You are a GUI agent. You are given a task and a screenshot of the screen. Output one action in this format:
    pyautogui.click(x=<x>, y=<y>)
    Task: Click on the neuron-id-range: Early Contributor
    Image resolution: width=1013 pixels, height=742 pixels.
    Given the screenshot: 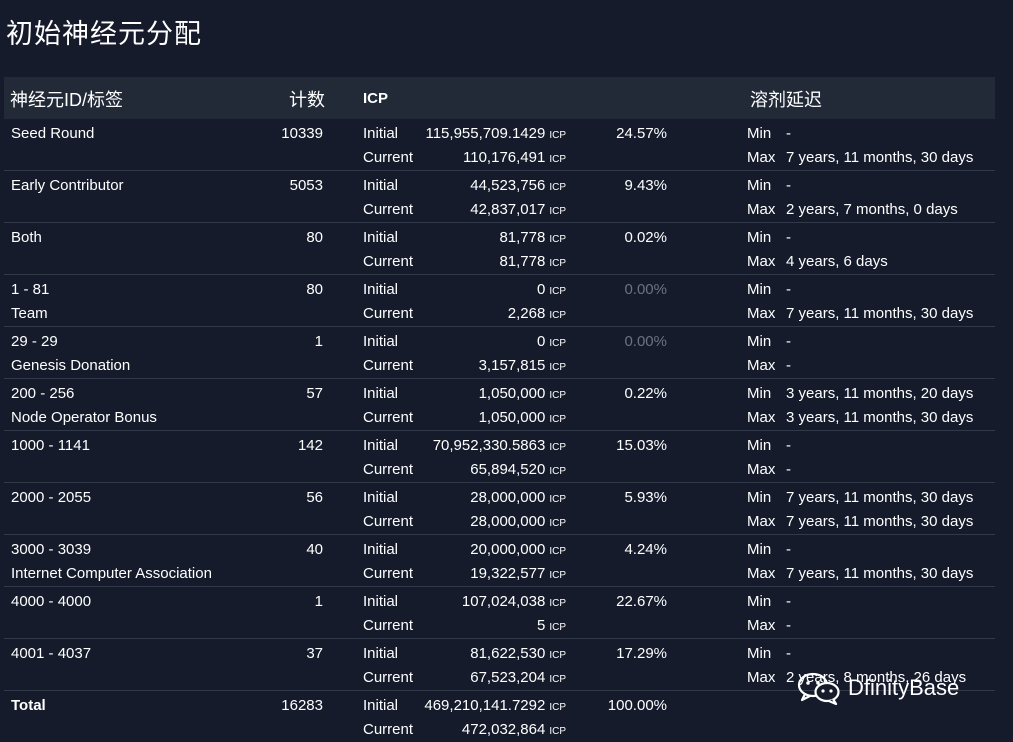 What is the action you would take?
    pyautogui.click(x=67, y=185)
    